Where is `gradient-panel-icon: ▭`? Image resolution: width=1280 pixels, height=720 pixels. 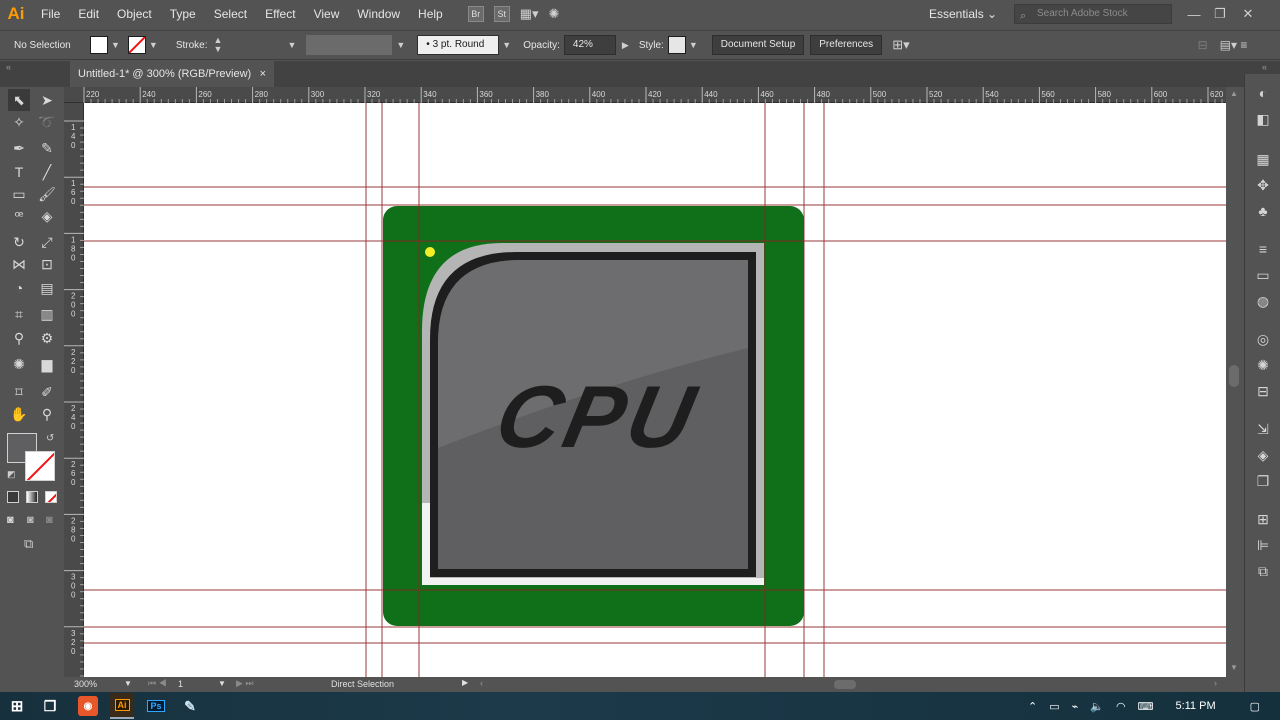
gradient-panel-icon: ▭ is located at coordinates (1263, 275).